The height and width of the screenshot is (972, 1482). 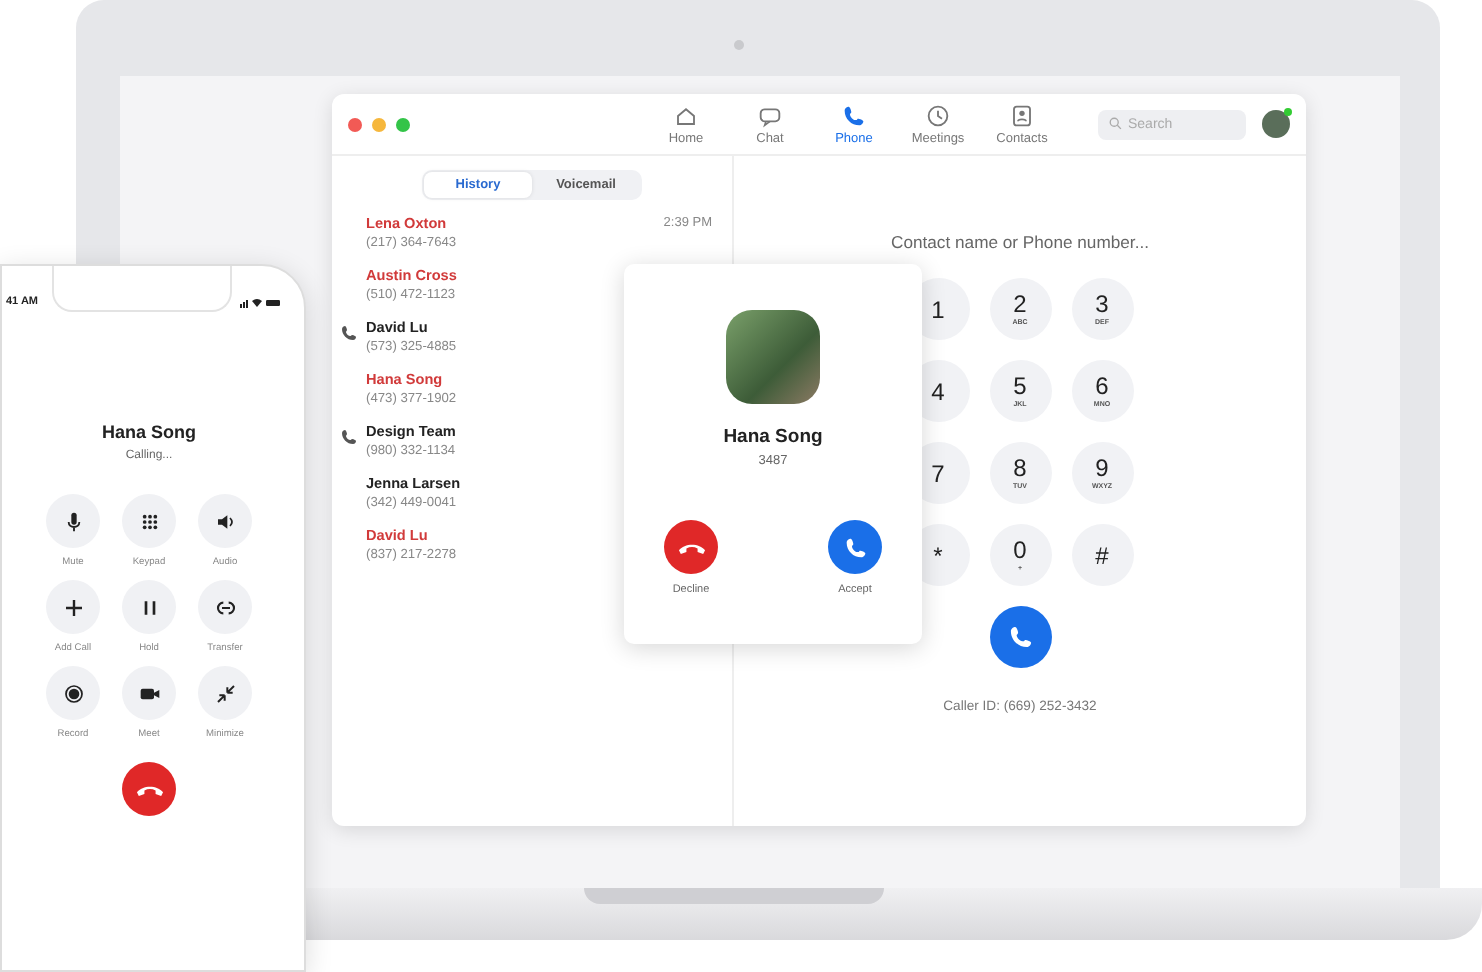 I want to click on record-icon, so click(x=73, y=693).